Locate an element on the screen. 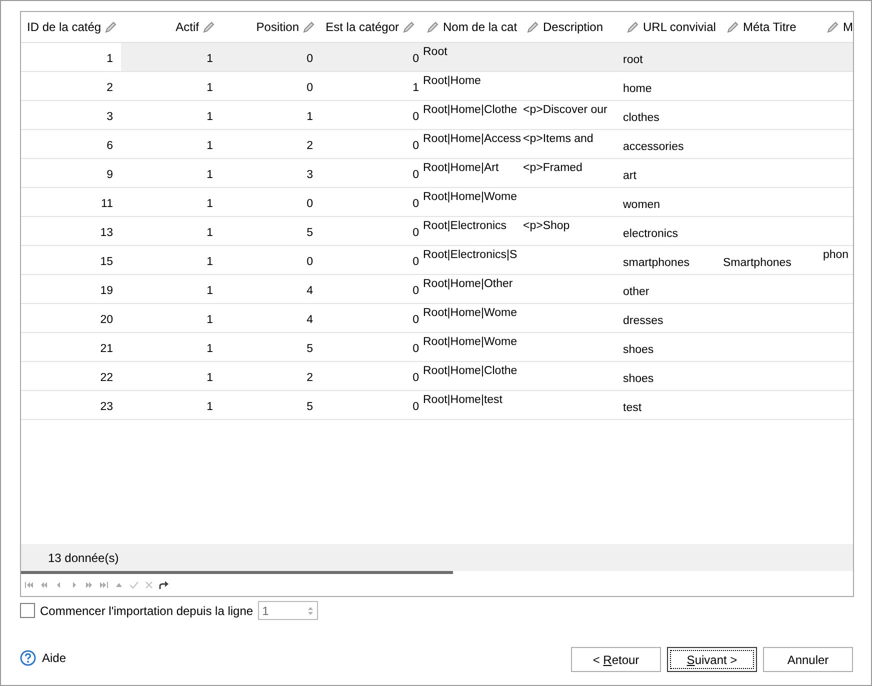  last-icon is located at coordinates (104, 585).